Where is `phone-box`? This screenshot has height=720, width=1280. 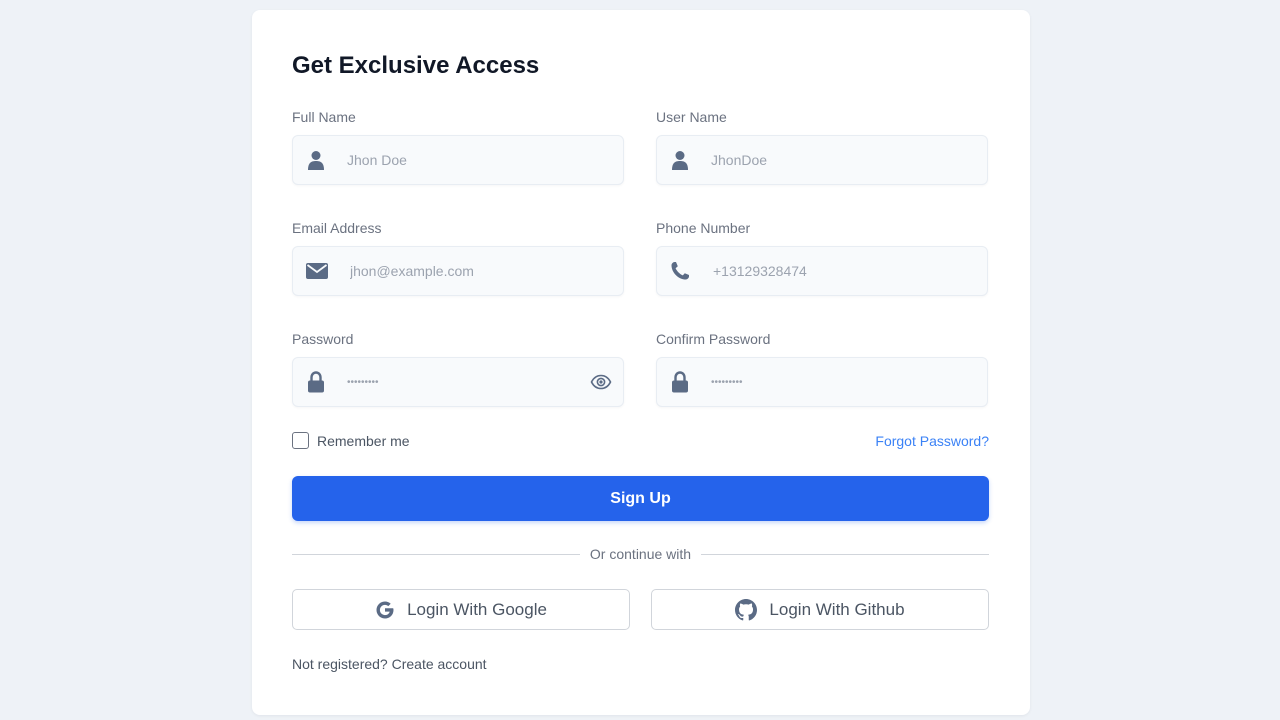
phone-box is located at coordinates (822, 271).